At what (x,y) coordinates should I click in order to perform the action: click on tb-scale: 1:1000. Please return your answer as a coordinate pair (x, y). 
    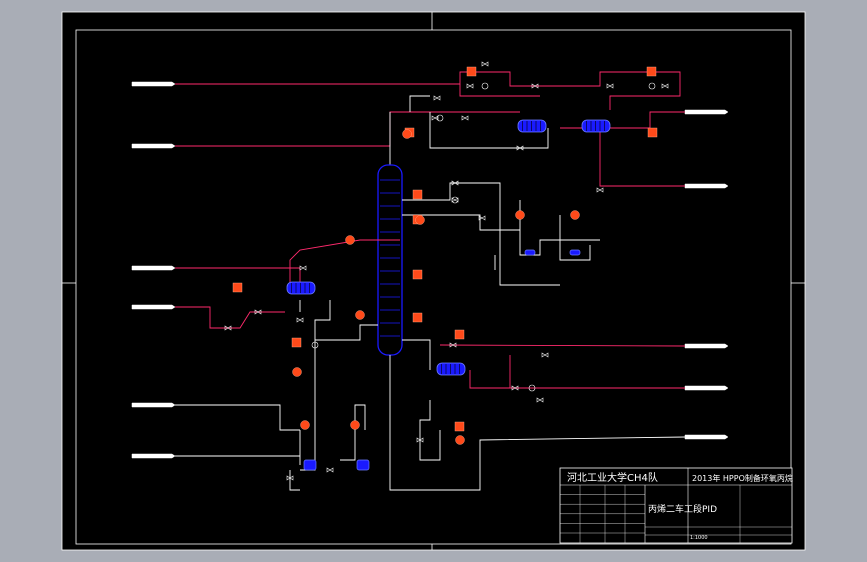
    Looking at the image, I should click on (699, 538).